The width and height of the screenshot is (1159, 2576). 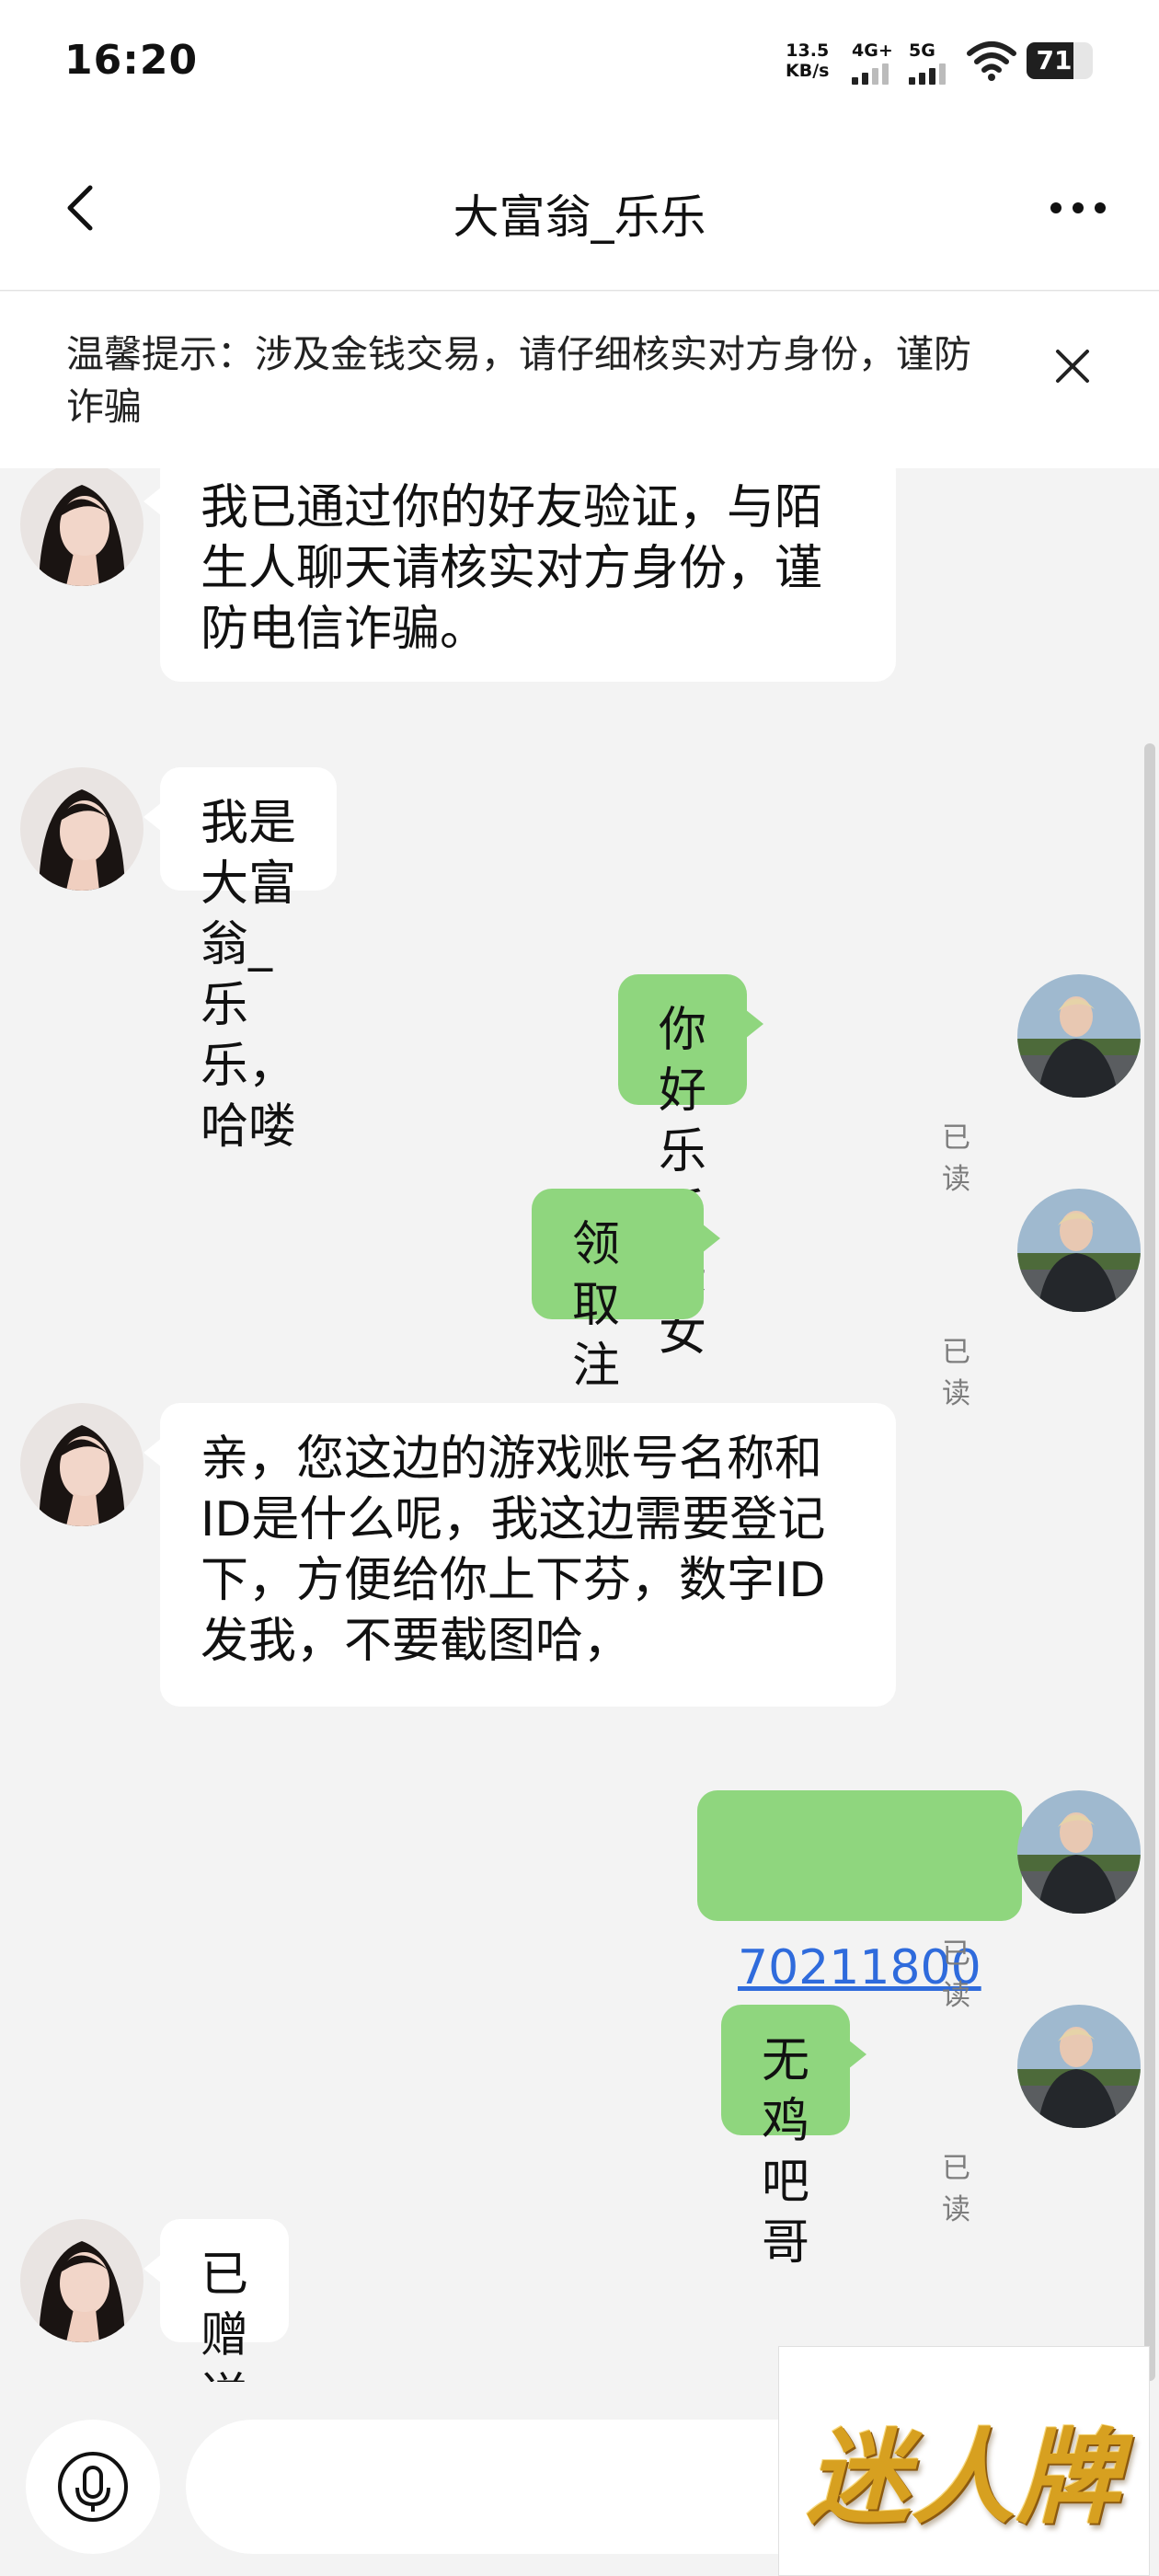 What do you see at coordinates (240, 961) in the screenshot?
I see `message-bubble: 我是大富翁_乐乐，哈喽` at bounding box center [240, 961].